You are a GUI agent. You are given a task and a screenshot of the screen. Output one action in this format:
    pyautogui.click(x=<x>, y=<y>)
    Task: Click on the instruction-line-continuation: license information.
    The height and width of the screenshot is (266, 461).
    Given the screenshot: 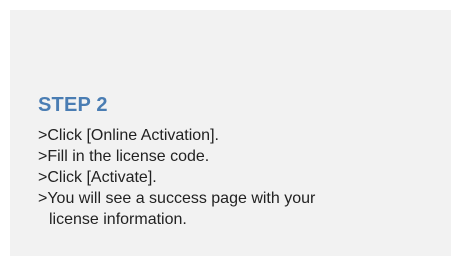 What is the action you would take?
    pyautogui.click(x=118, y=219)
    